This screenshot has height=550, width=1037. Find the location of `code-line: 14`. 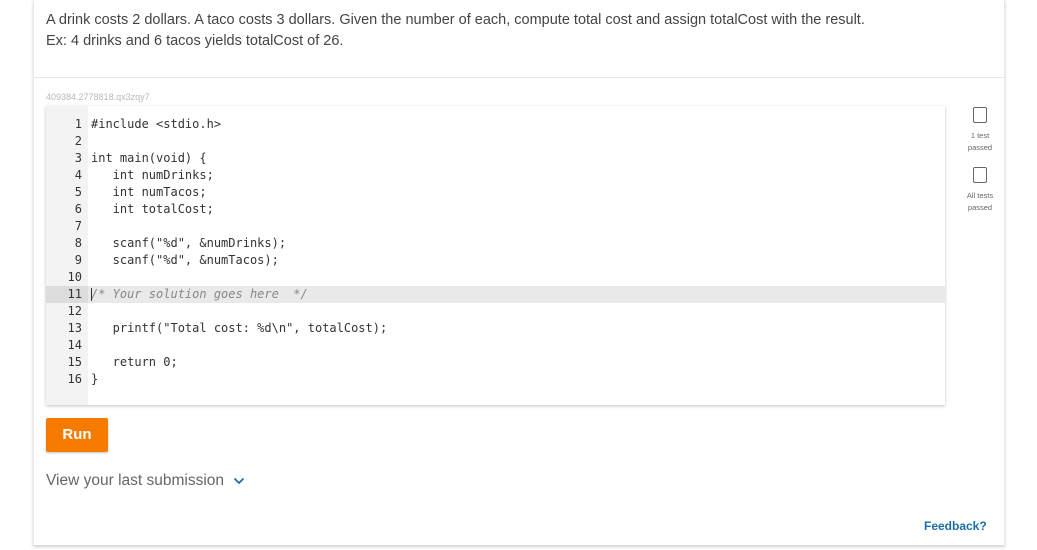

code-line: 14 is located at coordinates (495, 345).